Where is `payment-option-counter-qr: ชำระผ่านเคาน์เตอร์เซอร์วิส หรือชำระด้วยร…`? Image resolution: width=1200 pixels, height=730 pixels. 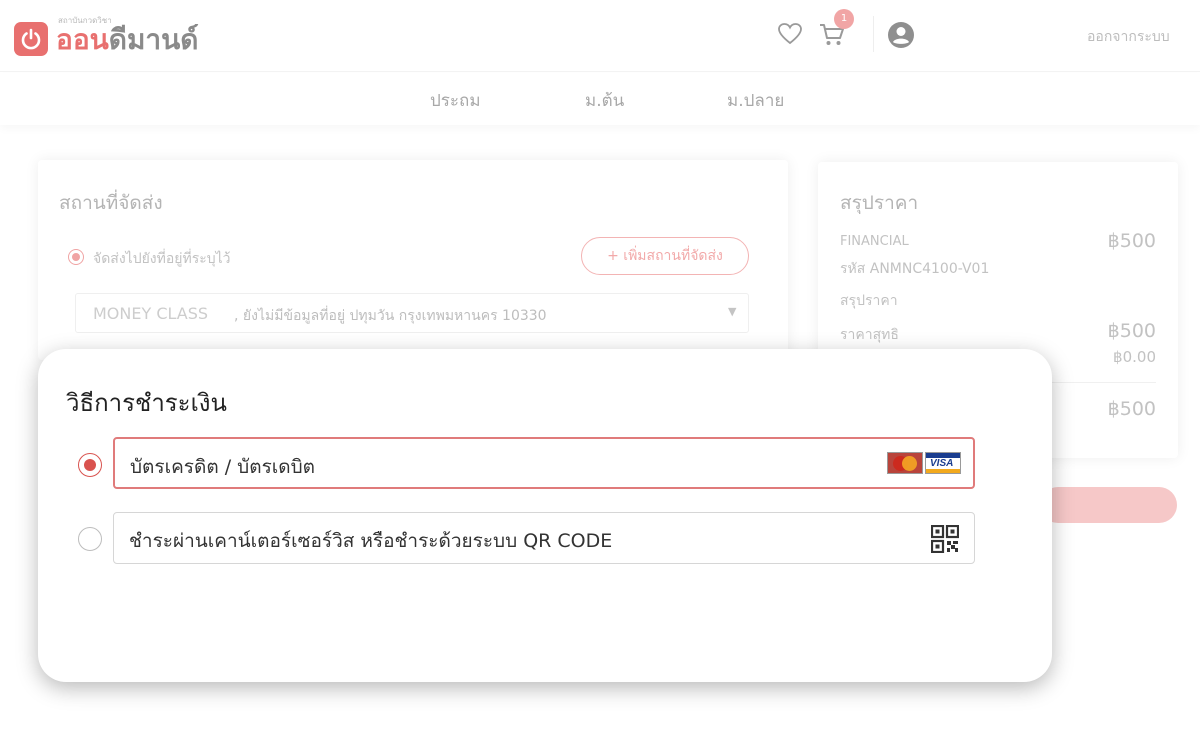
payment-option-counter-qr: ชำระผ่านเคาน์เตอร์เซอร์วิส หรือชำระด้วยร… is located at coordinates (544, 538).